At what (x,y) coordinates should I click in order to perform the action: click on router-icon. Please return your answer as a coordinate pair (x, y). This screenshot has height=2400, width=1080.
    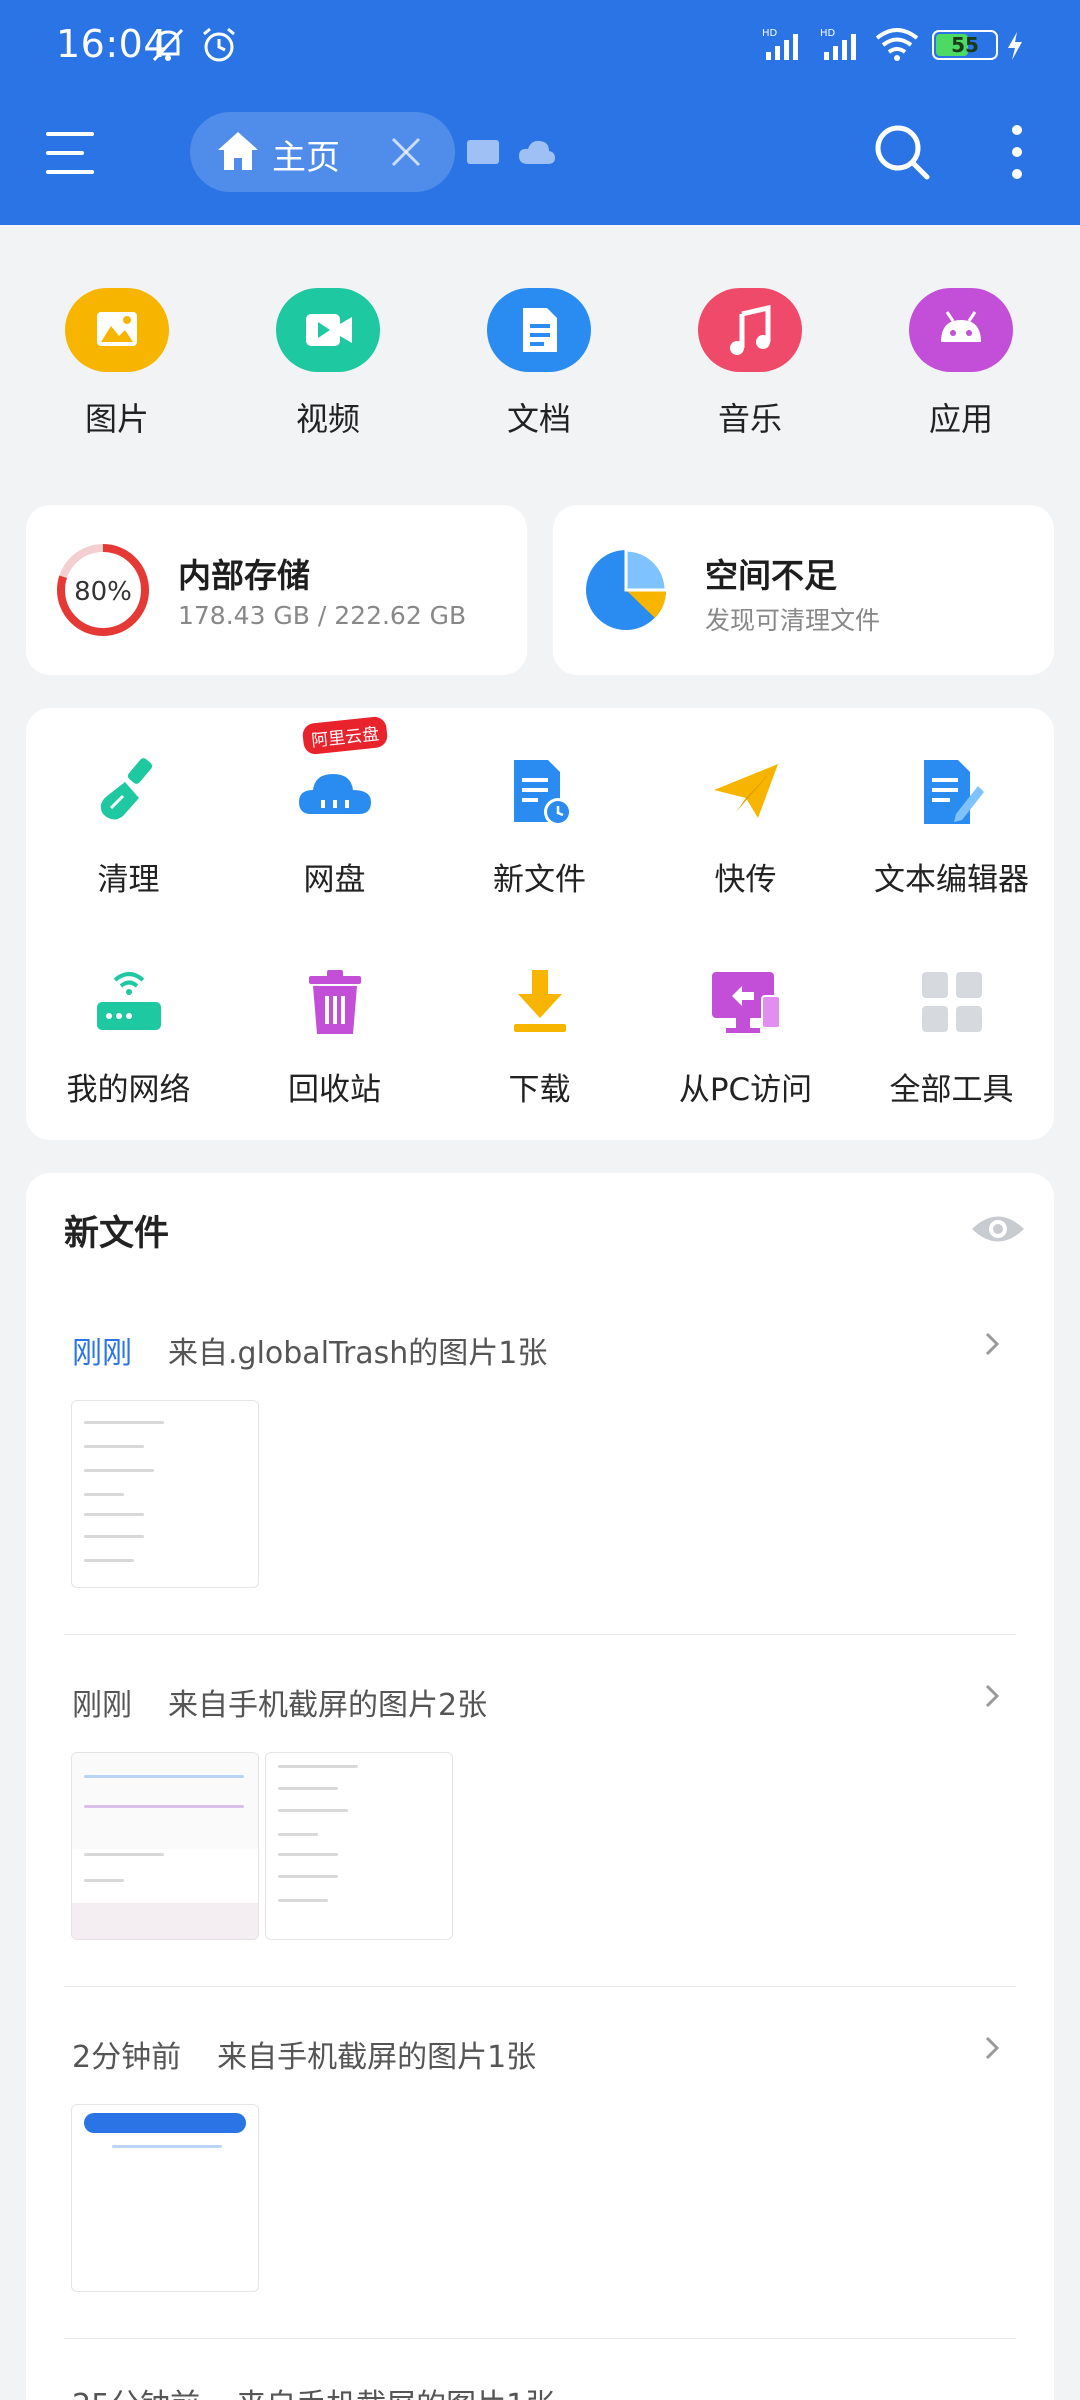
    Looking at the image, I should click on (129, 1002).